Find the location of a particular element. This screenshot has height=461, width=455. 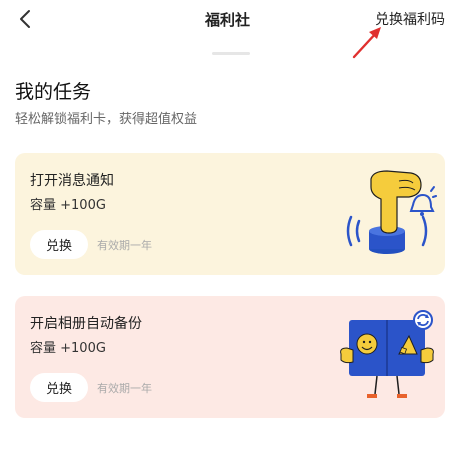

top-navigation-bar: 福利社 兑换福利码 is located at coordinates (227, 22).